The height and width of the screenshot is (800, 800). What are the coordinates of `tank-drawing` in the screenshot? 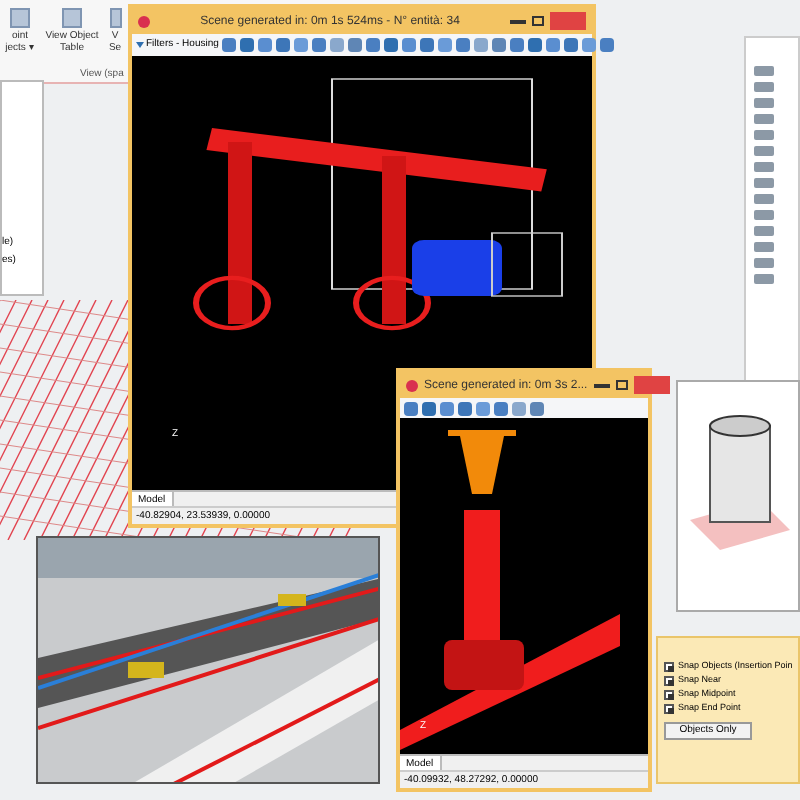 It's located at (740, 480).